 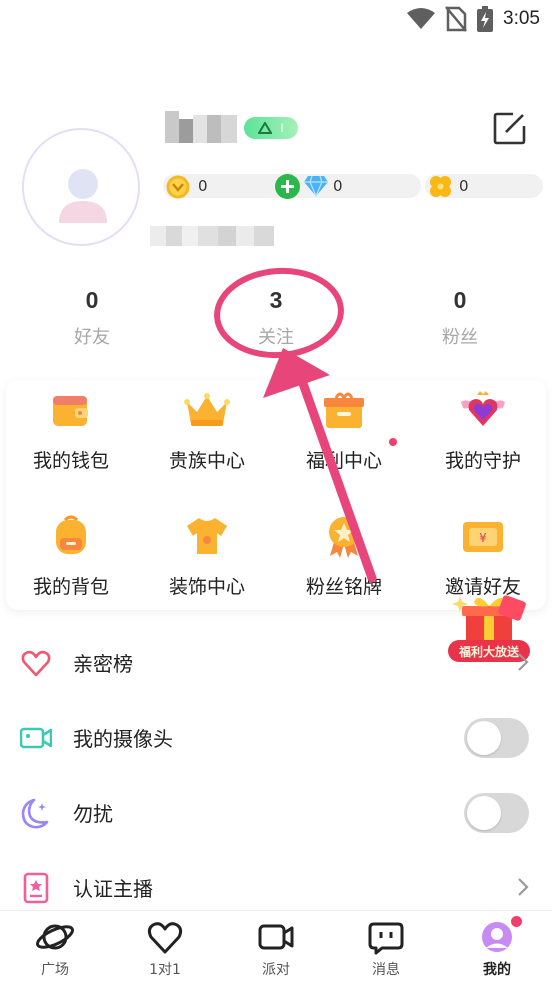 I want to click on nav-tab-1v1: 1对1, so click(x=165, y=948).